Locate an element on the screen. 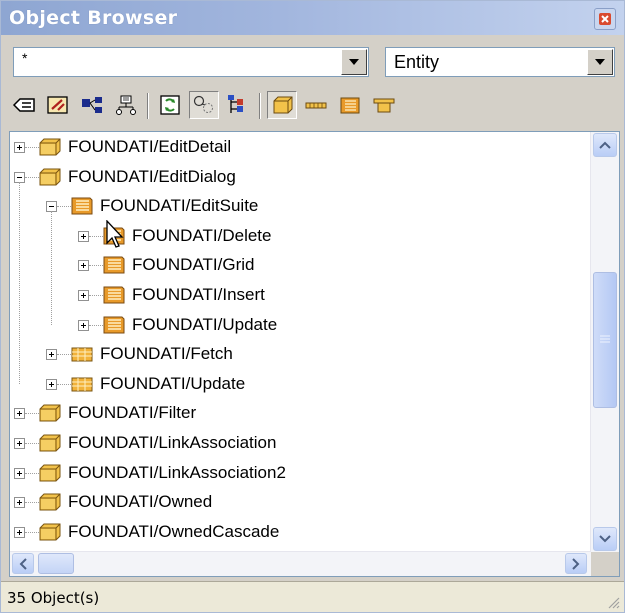 This screenshot has height=613, width=625. network-button is located at coordinates (126, 105).